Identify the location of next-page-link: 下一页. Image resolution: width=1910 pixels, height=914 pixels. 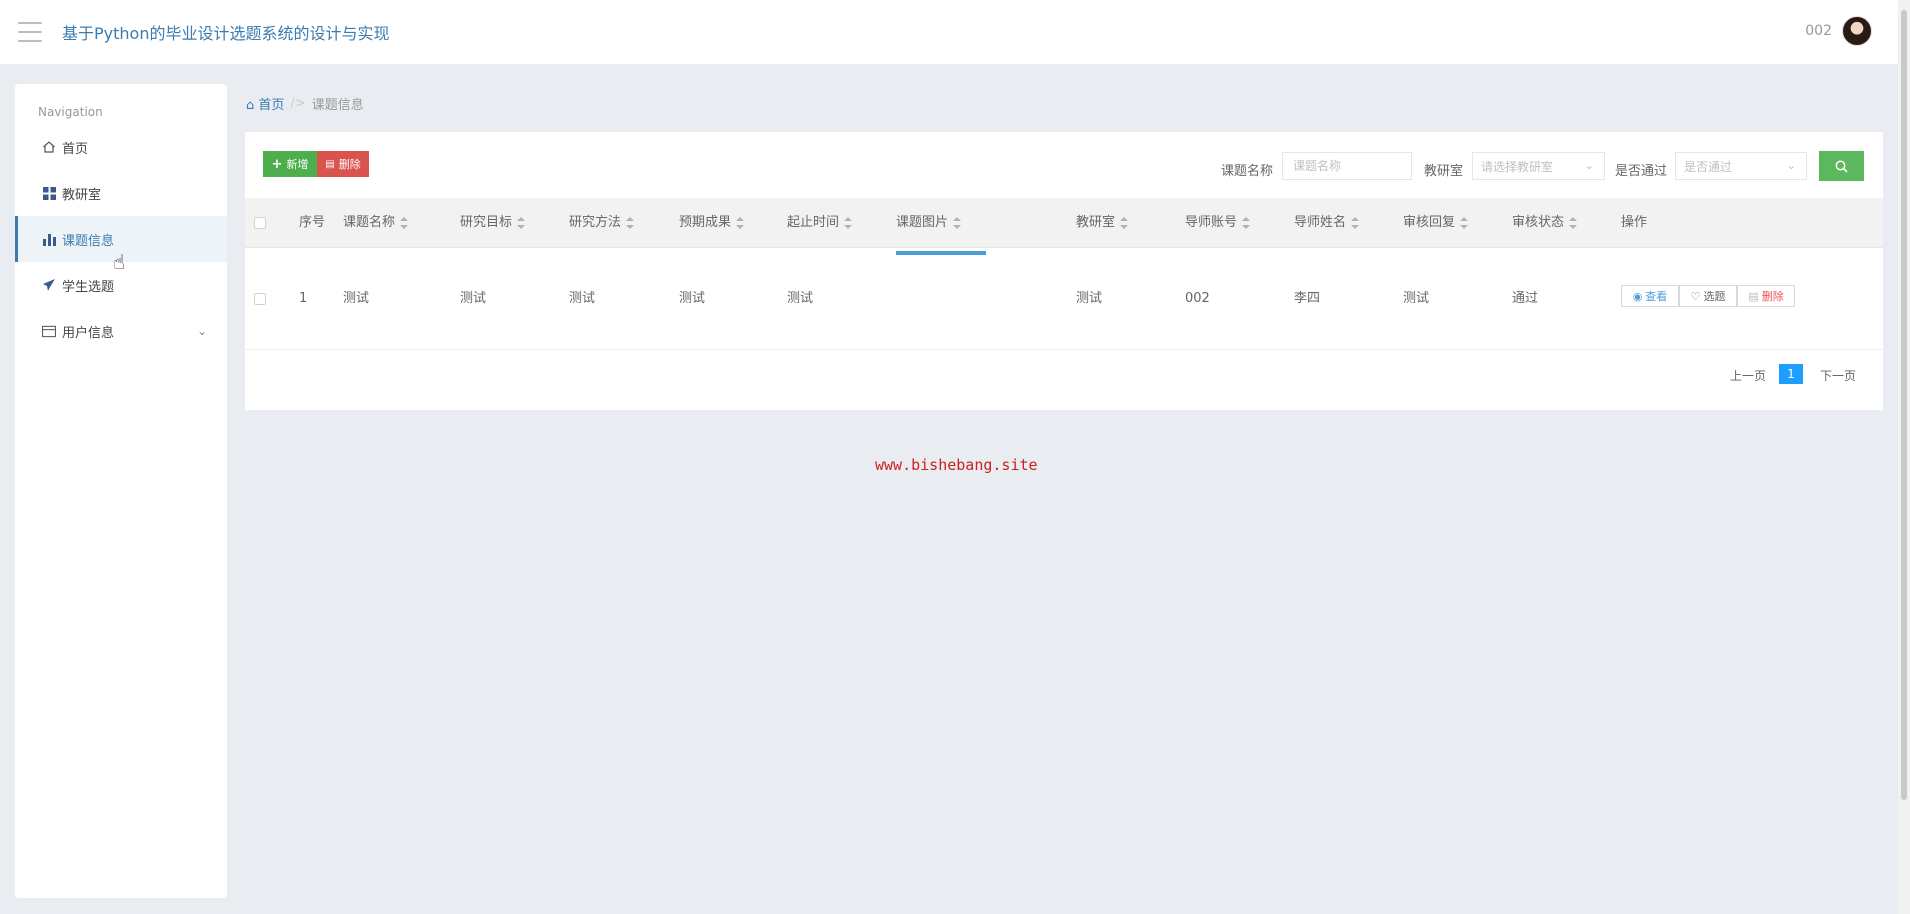
(1838, 375).